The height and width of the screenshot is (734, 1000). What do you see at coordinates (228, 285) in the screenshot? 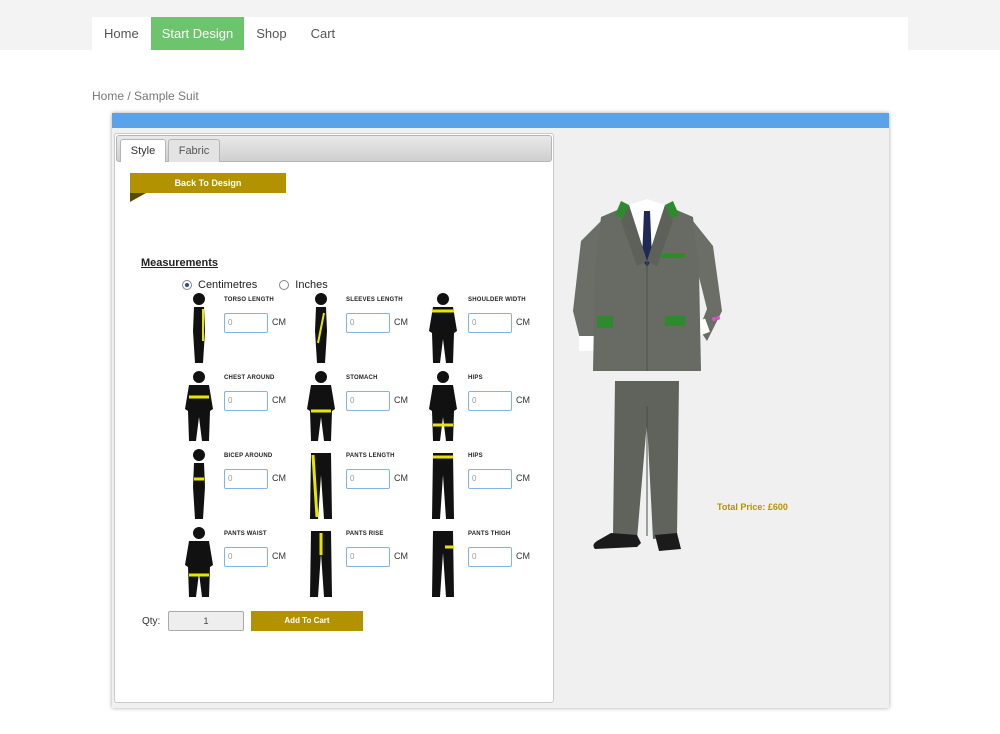
I see `centimetres-label: Centimetres` at bounding box center [228, 285].